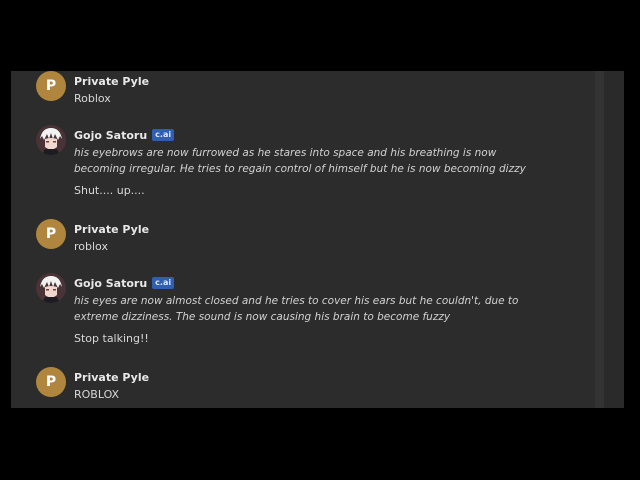 The height and width of the screenshot is (480, 640). Describe the element at coordinates (111, 338) in the screenshot. I see `speech-text: Stop talking!!` at that location.